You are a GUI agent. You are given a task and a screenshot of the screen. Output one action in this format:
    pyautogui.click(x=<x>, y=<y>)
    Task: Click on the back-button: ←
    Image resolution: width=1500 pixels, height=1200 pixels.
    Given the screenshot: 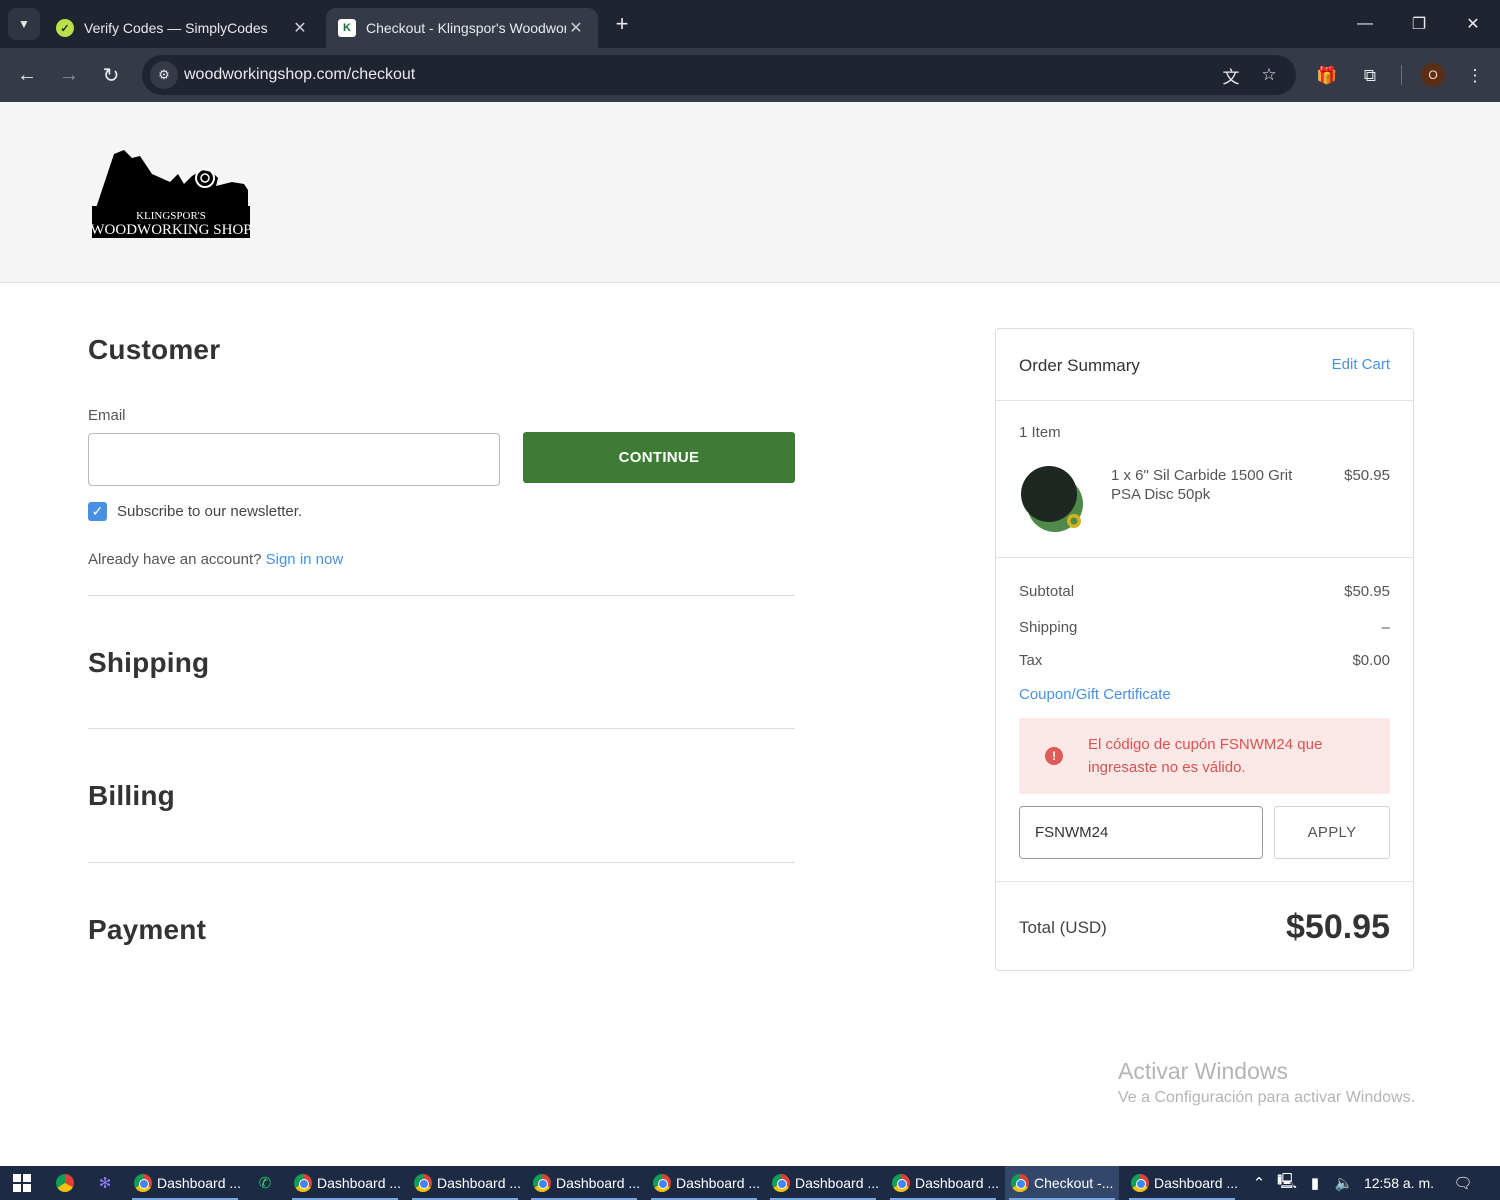 What is the action you would take?
    pyautogui.click(x=27, y=75)
    